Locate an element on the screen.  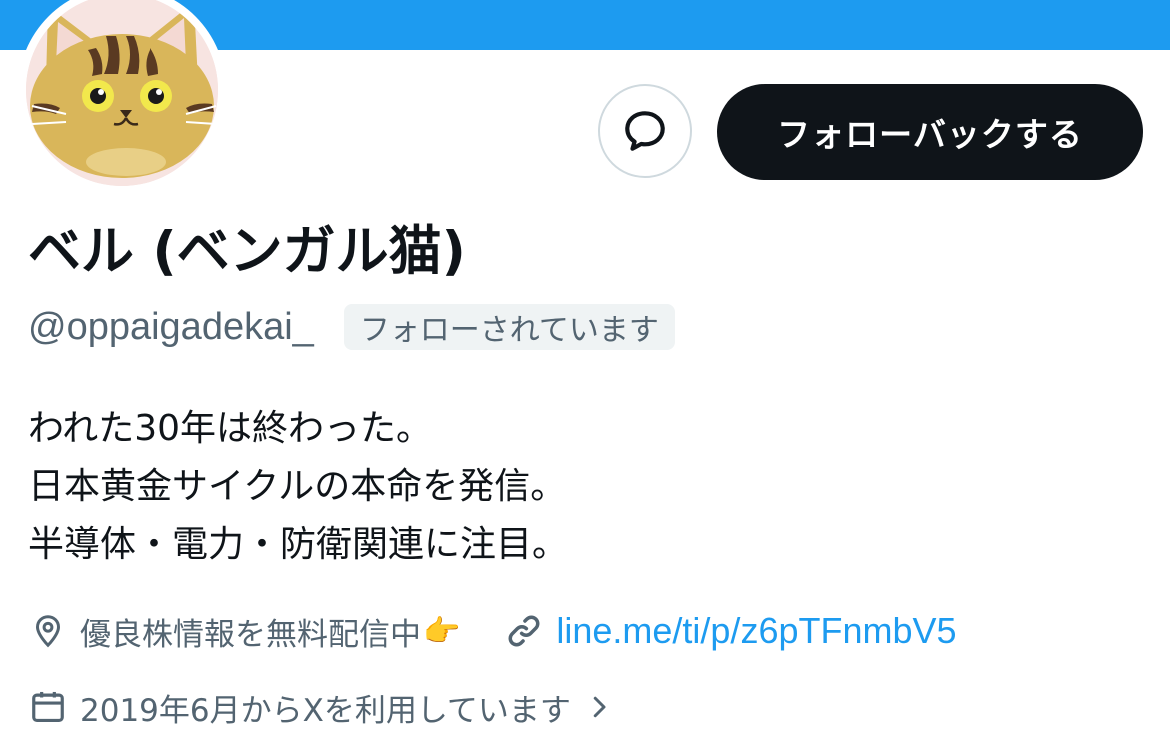
chat-bubble-icon is located at coordinates (645, 131).